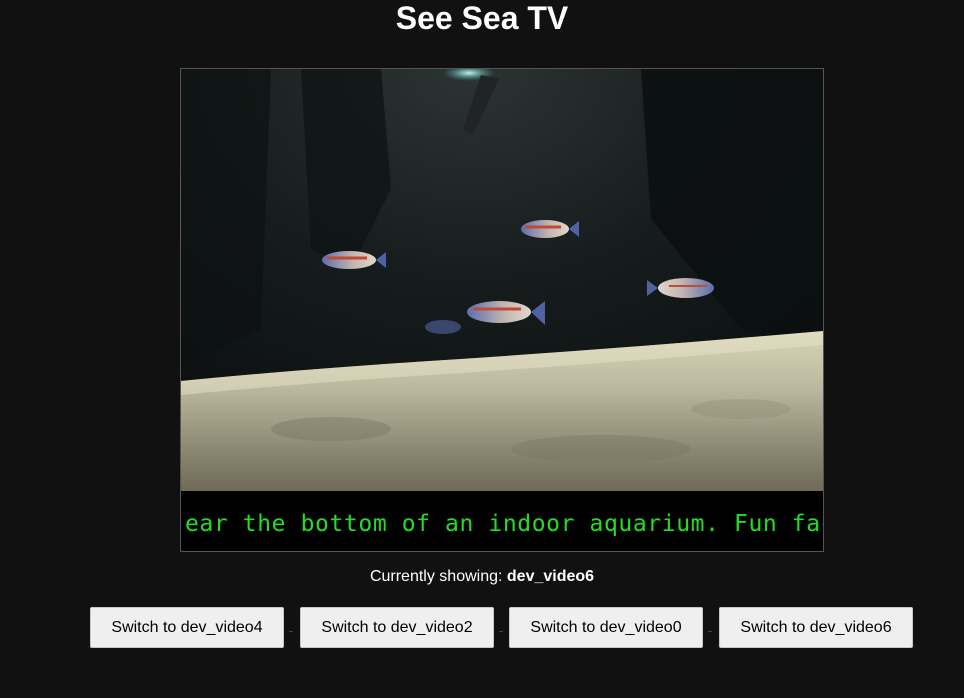  I want to click on page-title: See Sea TV, so click(482, 18).